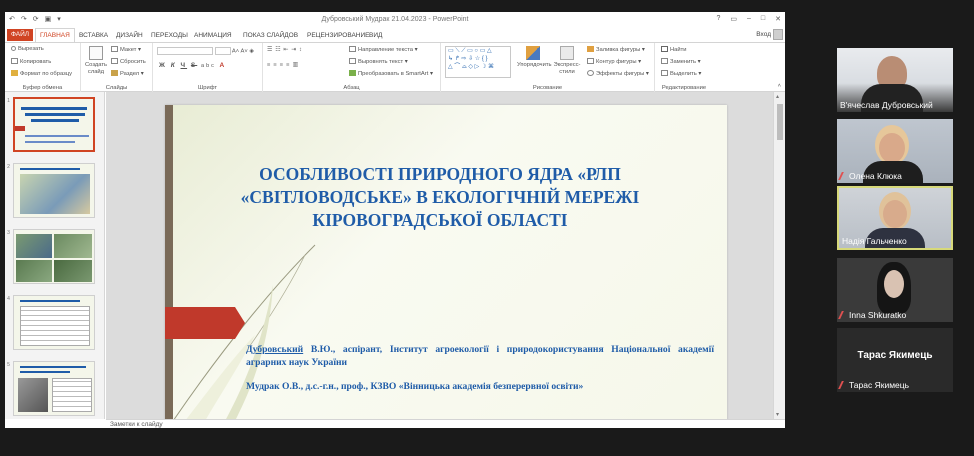 The height and width of the screenshot is (456, 974). What do you see at coordinates (391, 73) in the screenshot?
I see `smartart-button: Преобразовать в SmartArt ▾` at bounding box center [391, 73].